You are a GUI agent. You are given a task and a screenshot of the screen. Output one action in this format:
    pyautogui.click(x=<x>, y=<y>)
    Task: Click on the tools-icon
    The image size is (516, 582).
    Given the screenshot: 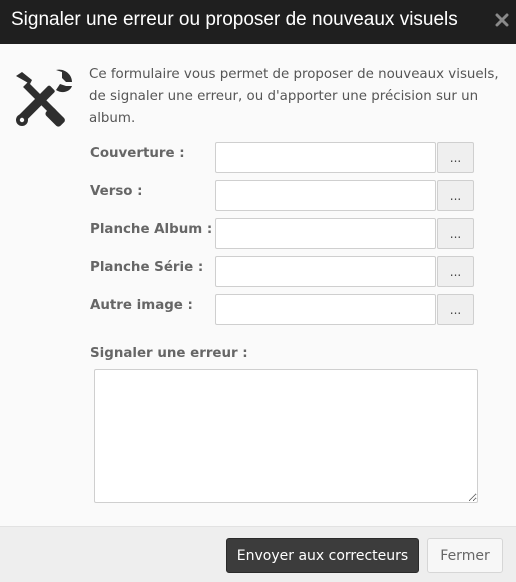 What is the action you would take?
    pyautogui.click(x=43, y=99)
    